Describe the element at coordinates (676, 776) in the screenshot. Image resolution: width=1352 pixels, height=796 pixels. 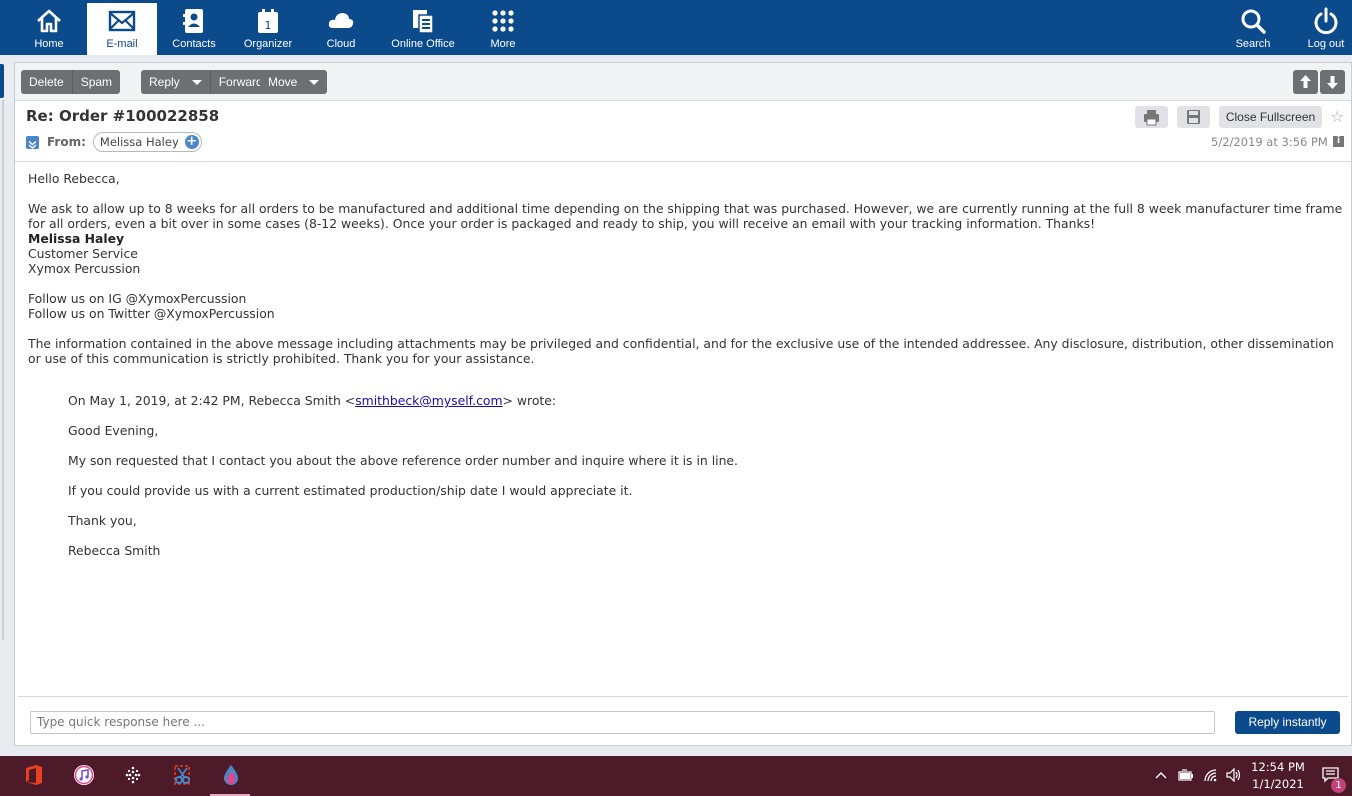
I see `taskbar: 1` at that location.